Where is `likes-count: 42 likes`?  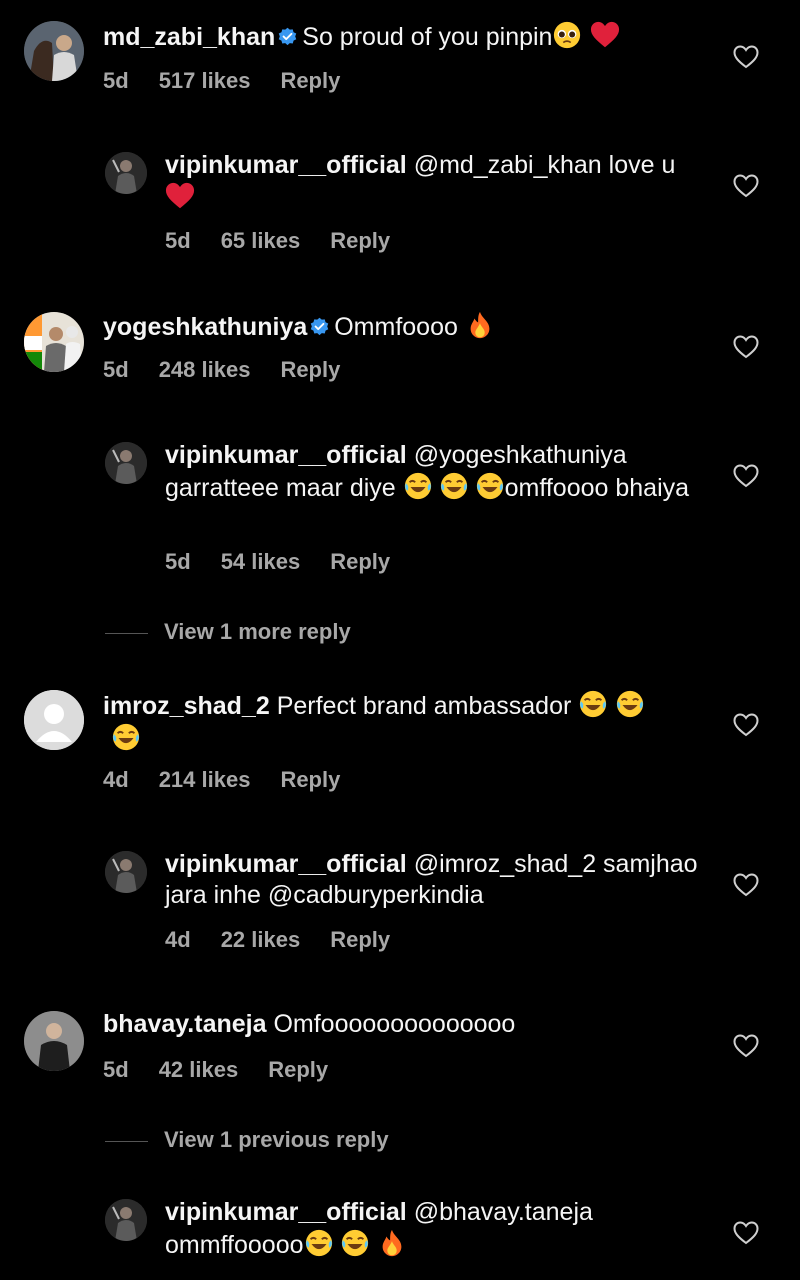 likes-count: 42 likes is located at coordinates (199, 1069).